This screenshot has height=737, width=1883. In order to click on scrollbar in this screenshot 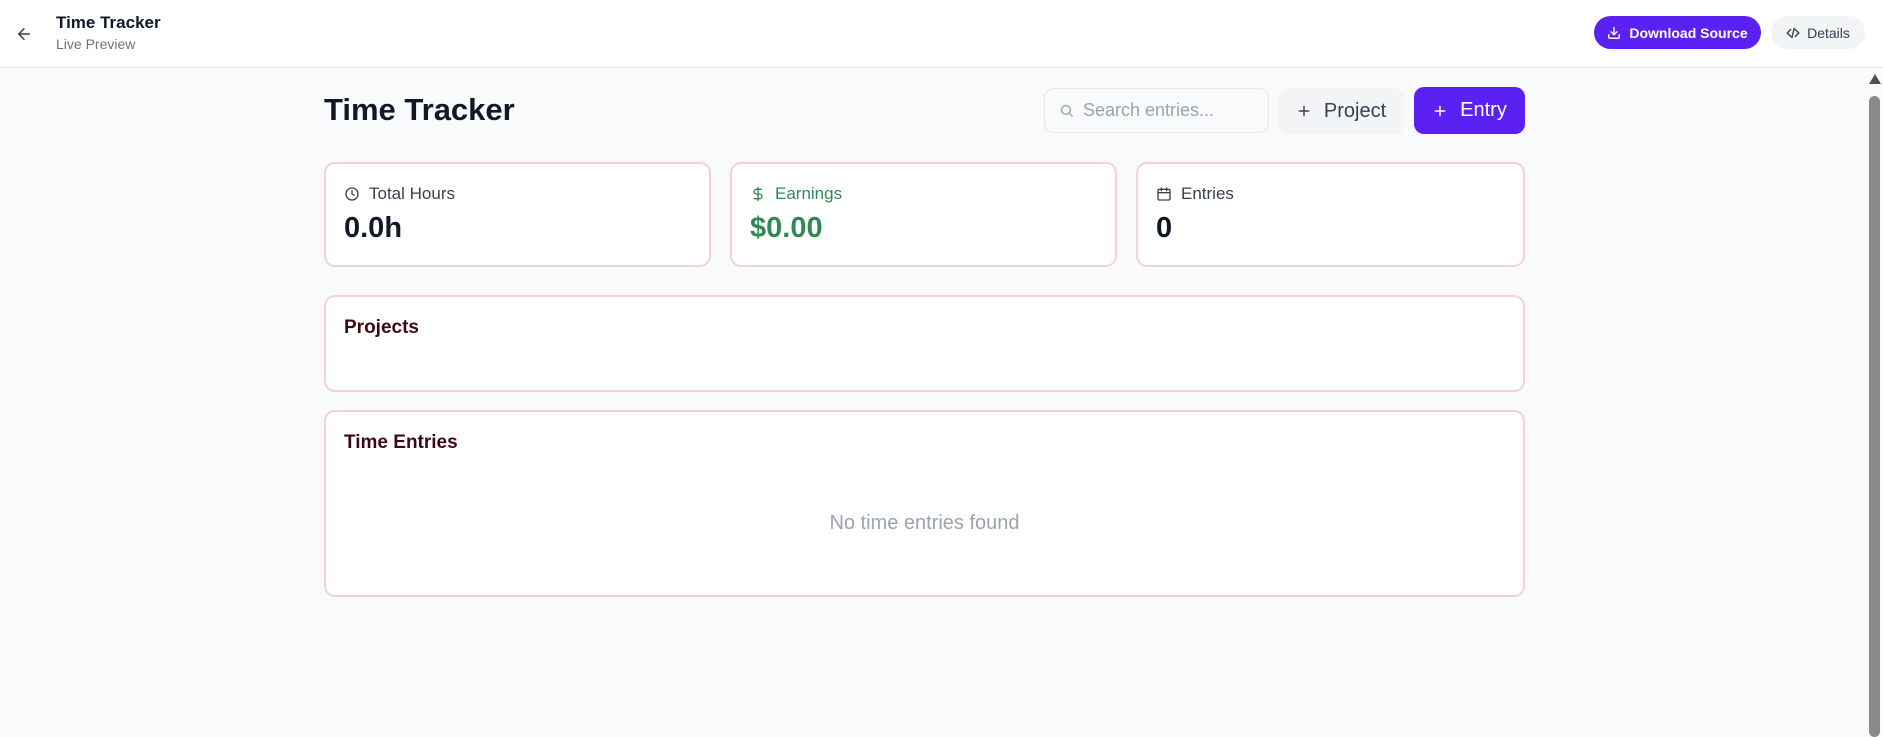, I will do `click(1874, 402)`.